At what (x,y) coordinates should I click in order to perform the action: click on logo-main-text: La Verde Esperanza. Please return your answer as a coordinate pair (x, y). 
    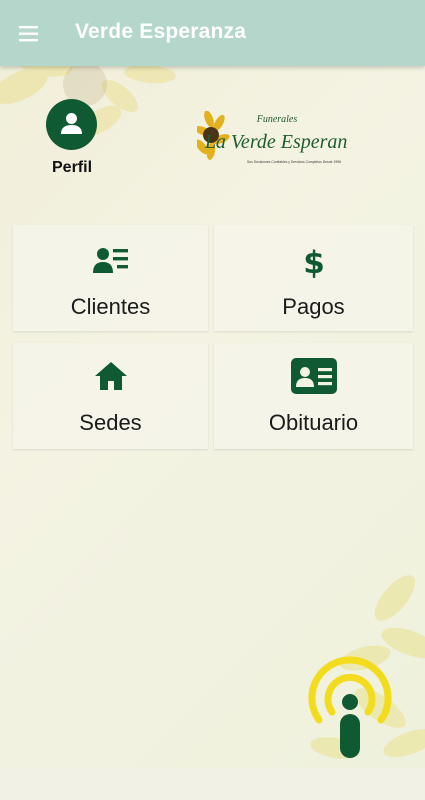
    Looking at the image, I should click on (275, 142).